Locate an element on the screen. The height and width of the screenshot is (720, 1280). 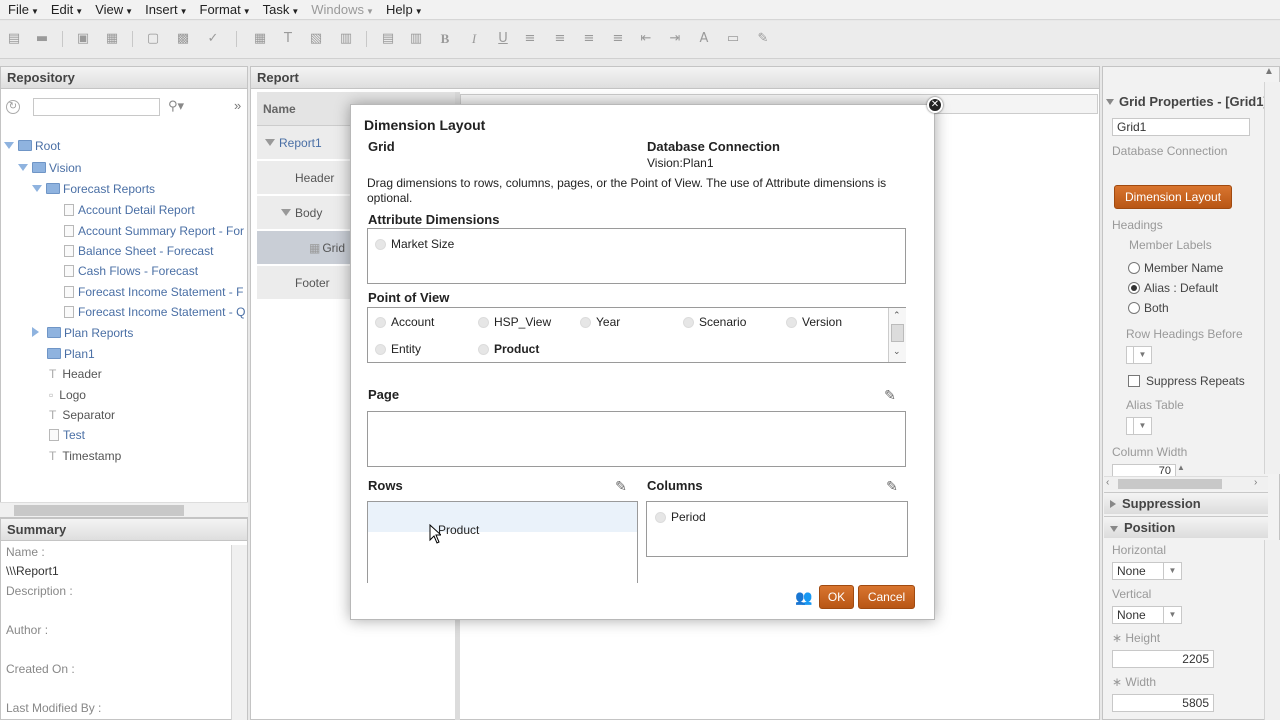
insert-row-icon: ▤ is located at coordinates (388, 39).